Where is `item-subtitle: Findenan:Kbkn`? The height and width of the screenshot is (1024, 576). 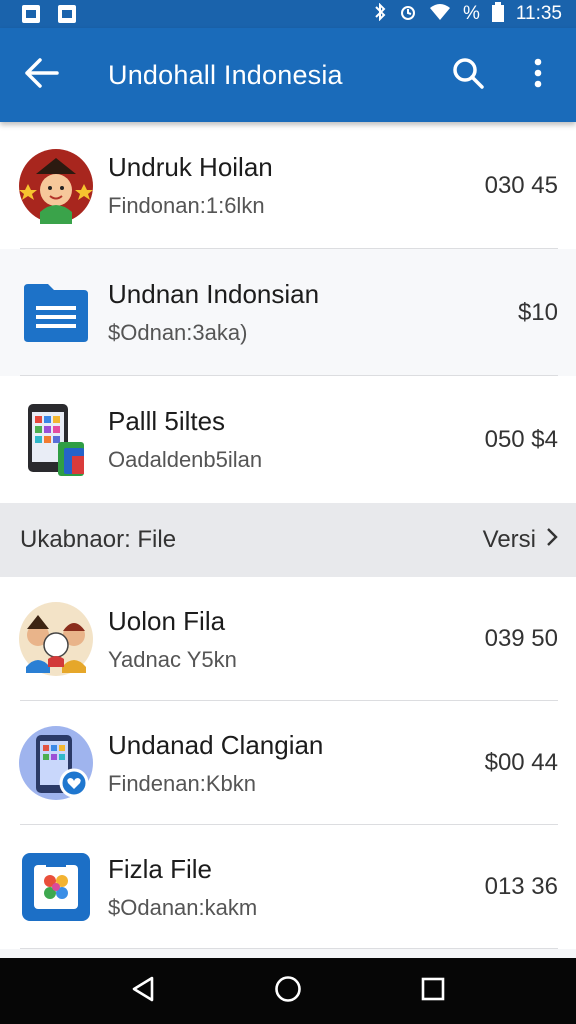 item-subtitle: Findenan:Kbkn is located at coordinates (182, 783).